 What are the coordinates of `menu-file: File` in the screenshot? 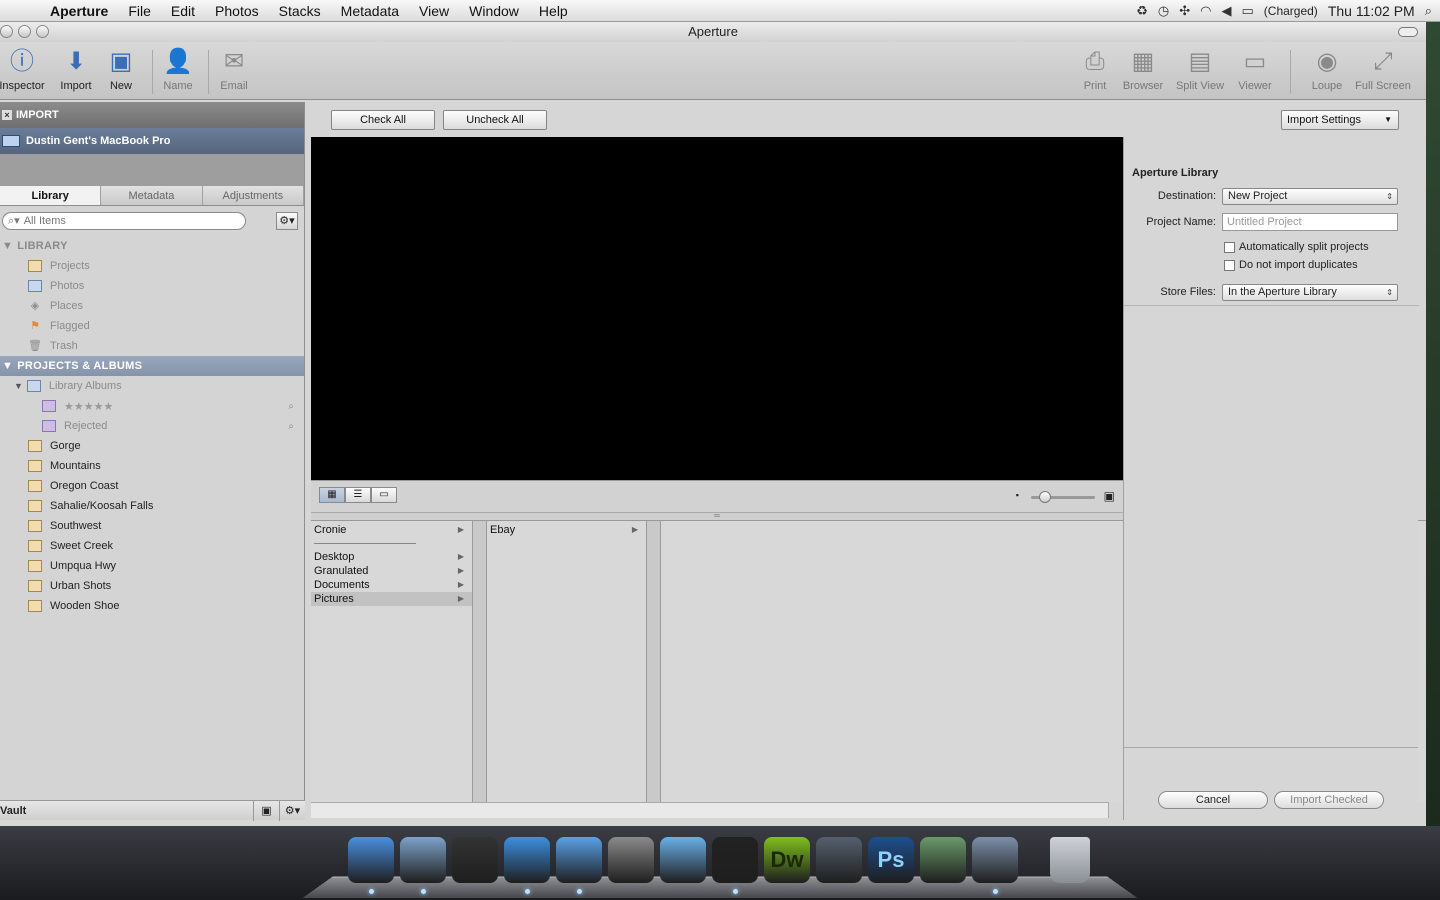 It's located at (139, 11).